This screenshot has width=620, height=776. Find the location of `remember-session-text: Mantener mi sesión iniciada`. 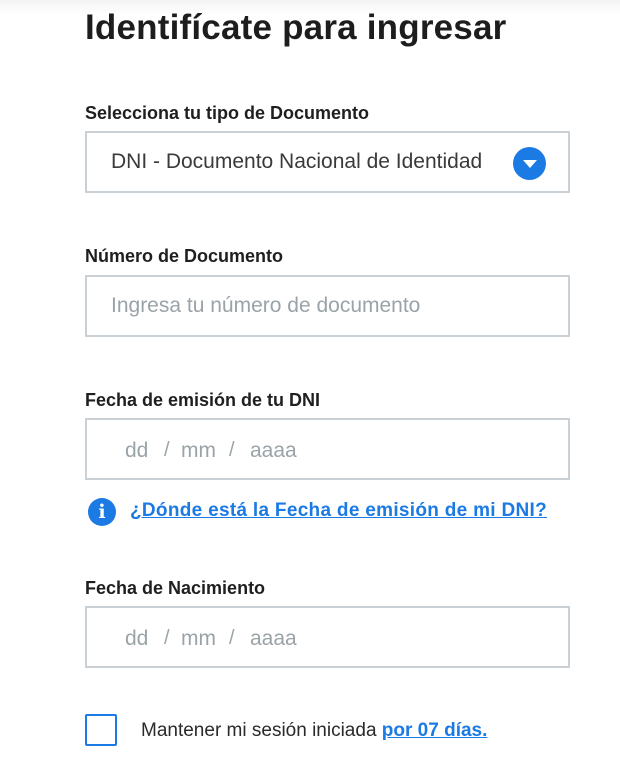

remember-session-text: Mantener mi sesión iniciada is located at coordinates (261, 730).